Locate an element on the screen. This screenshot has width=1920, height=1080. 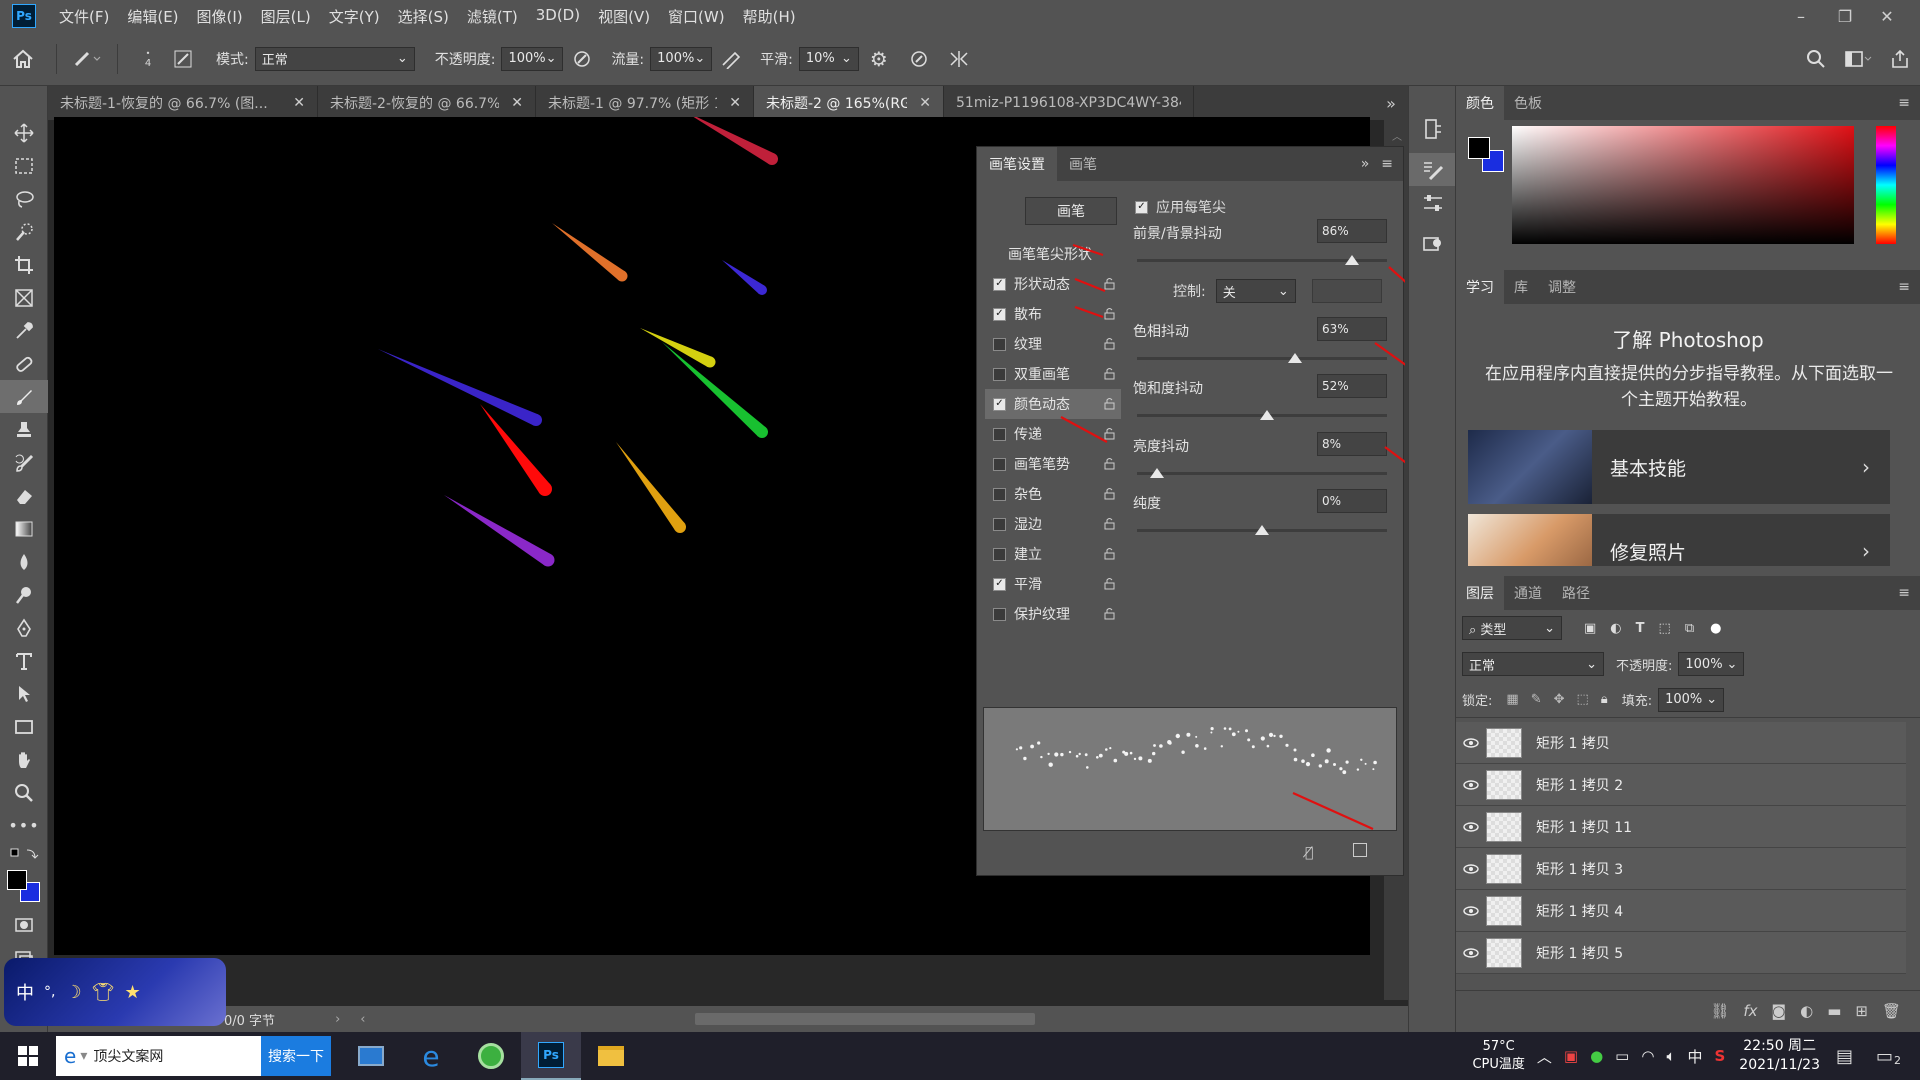
tab-swatches: 色板 is located at coordinates (1528, 103).